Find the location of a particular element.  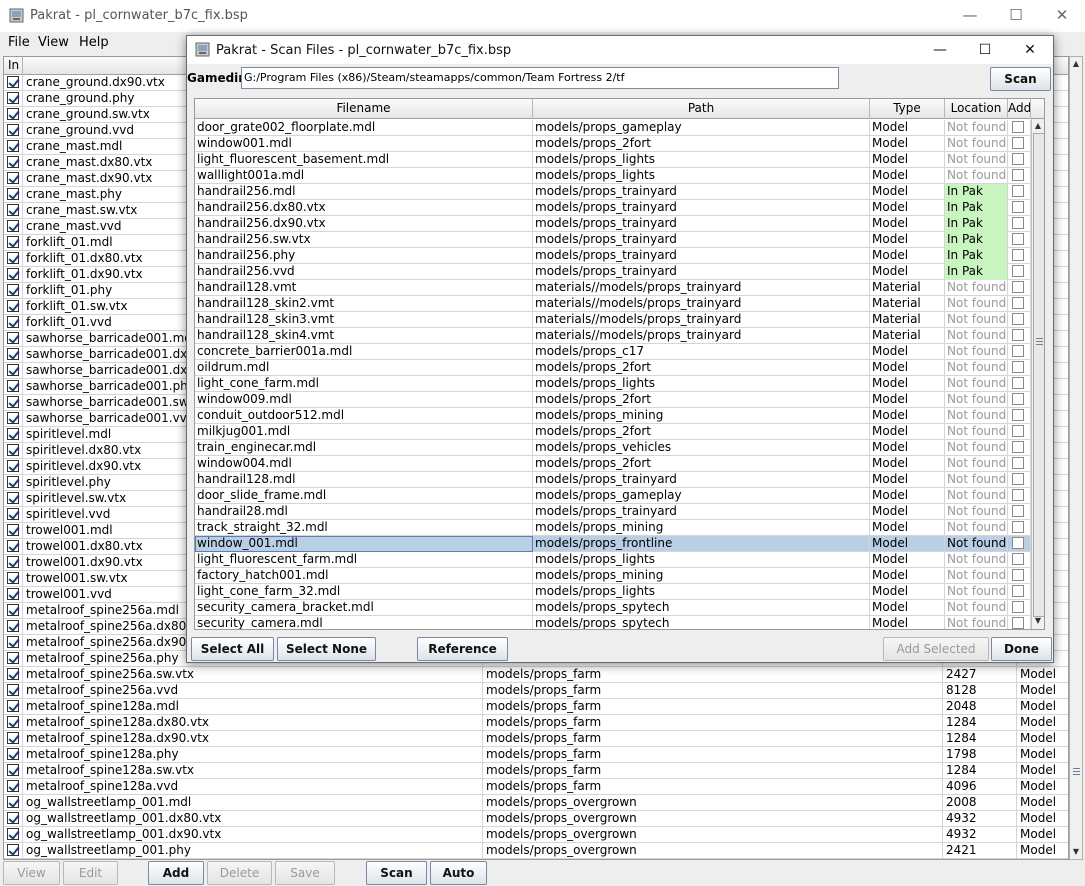

add-button: Add is located at coordinates (176, 873).